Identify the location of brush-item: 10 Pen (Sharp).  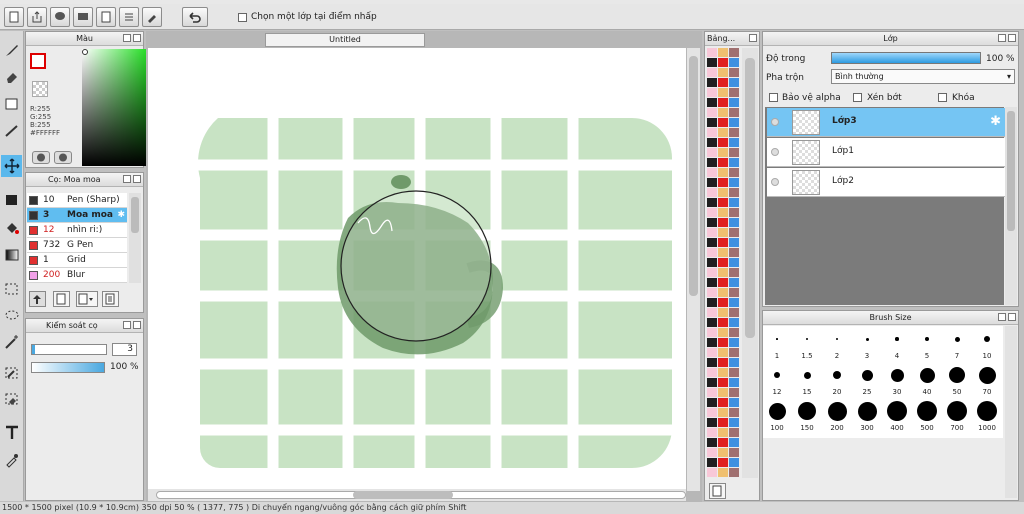
(77, 200).